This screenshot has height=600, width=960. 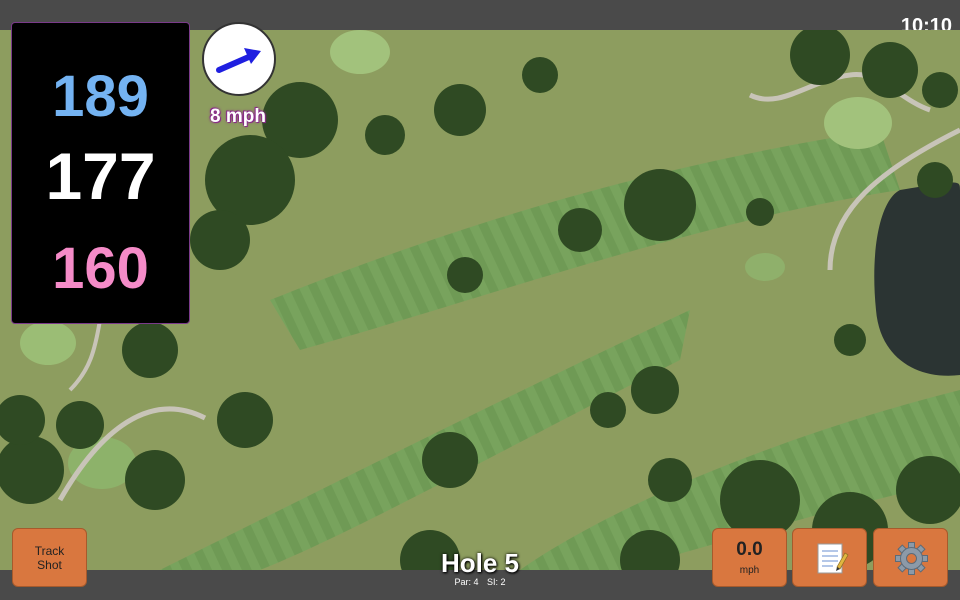 I want to click on track-shot-label: Track Shot, so click(x=49, y=557).